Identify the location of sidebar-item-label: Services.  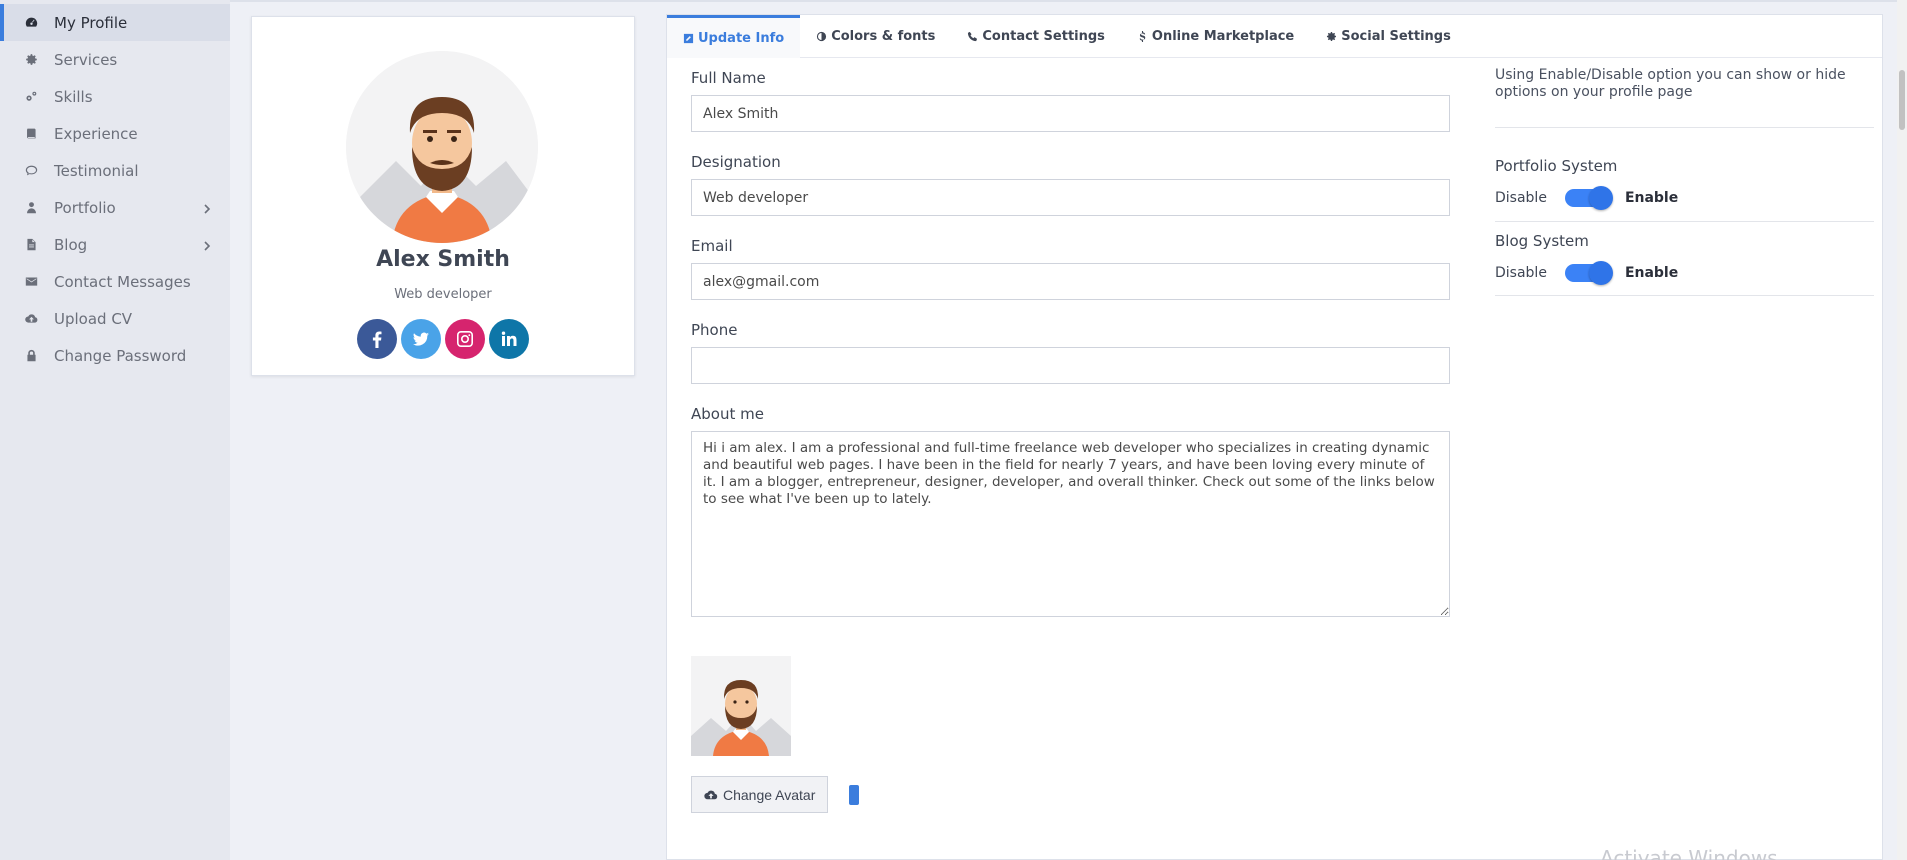
(86, 59).